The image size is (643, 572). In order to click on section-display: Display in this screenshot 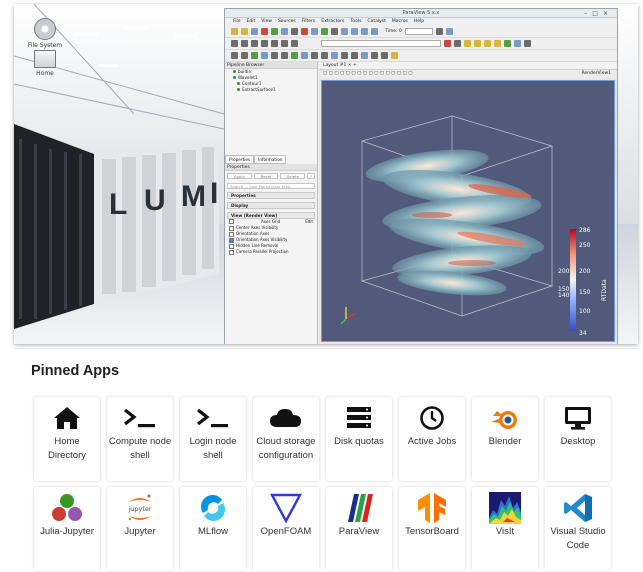, I will do `click(271, 205)`.